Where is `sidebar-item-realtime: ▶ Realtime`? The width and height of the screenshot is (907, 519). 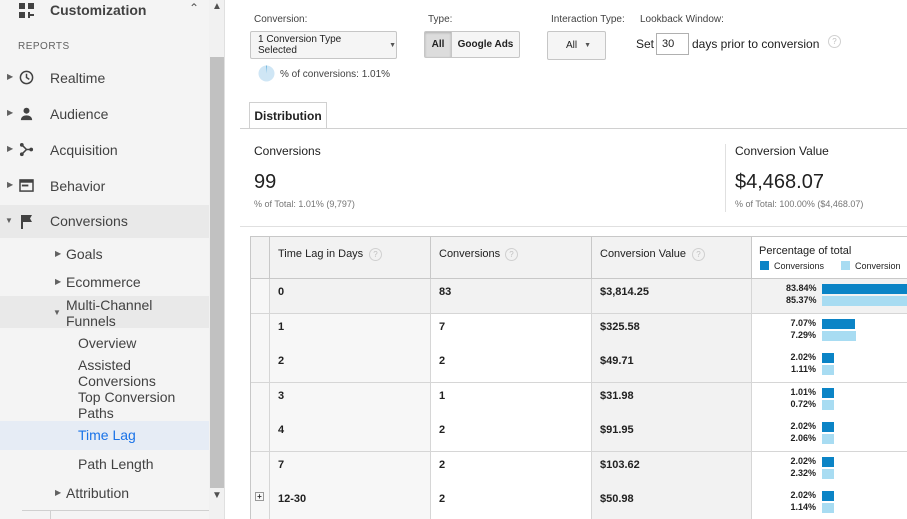 sidebar-item-realtime: ▶ Realtime is located at coordinates (104, 78).